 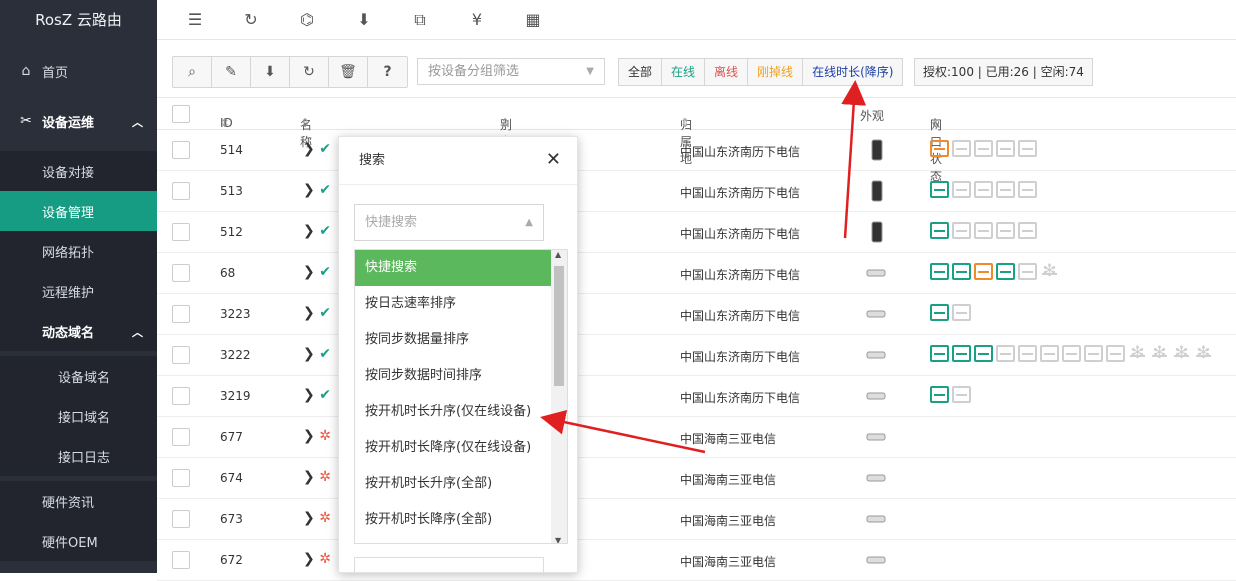 What do you see at coordinates (78, 376) in the screenshot?
I see `sidebar-item-device-domain: 设备域名` at bounding box center [78, 376].